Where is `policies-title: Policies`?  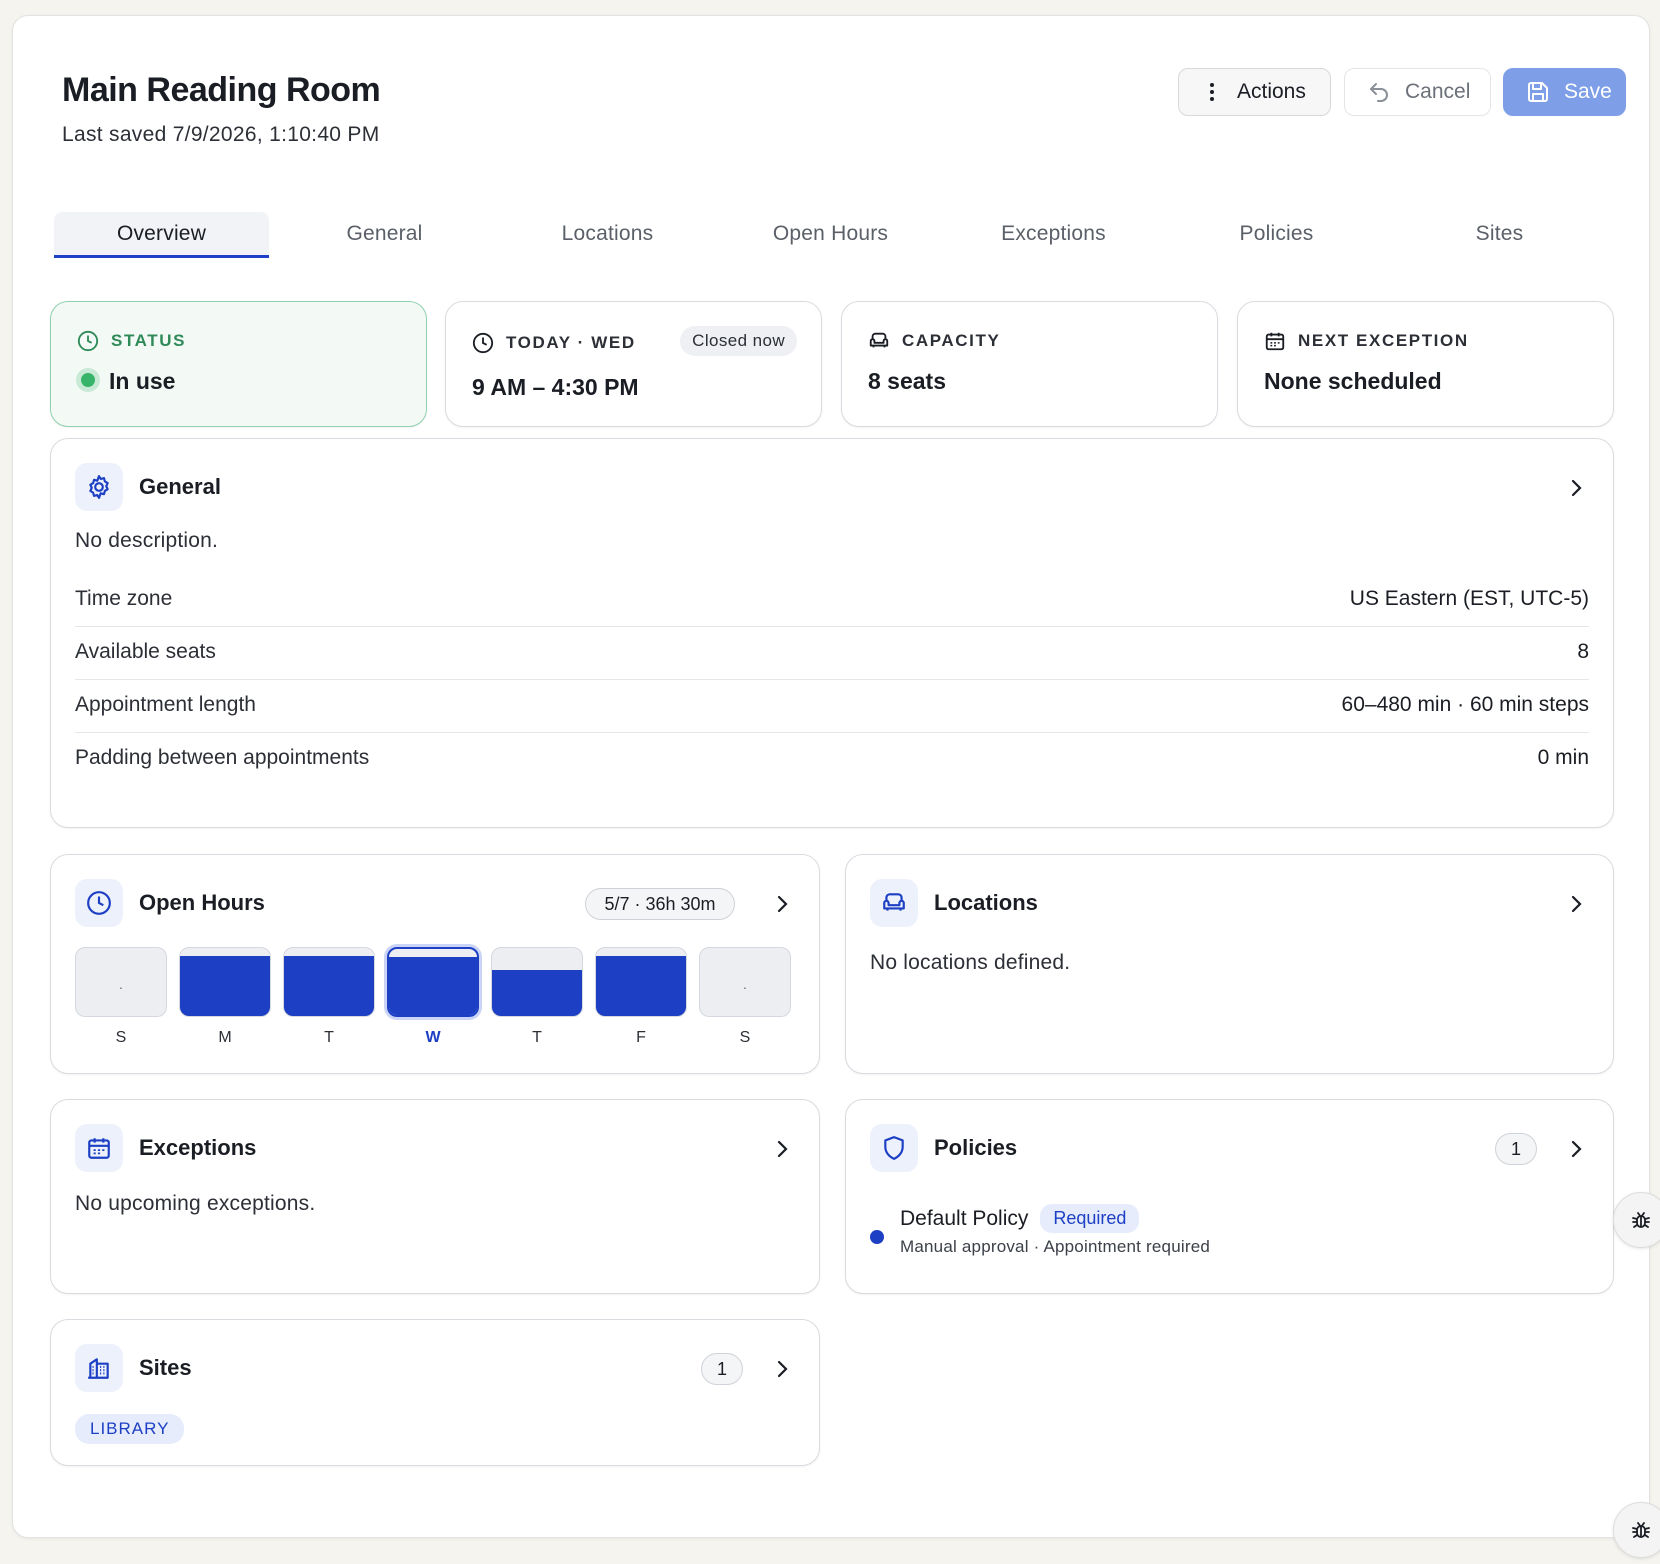
policies-title: Policies is located at coordinates (976, 1147).